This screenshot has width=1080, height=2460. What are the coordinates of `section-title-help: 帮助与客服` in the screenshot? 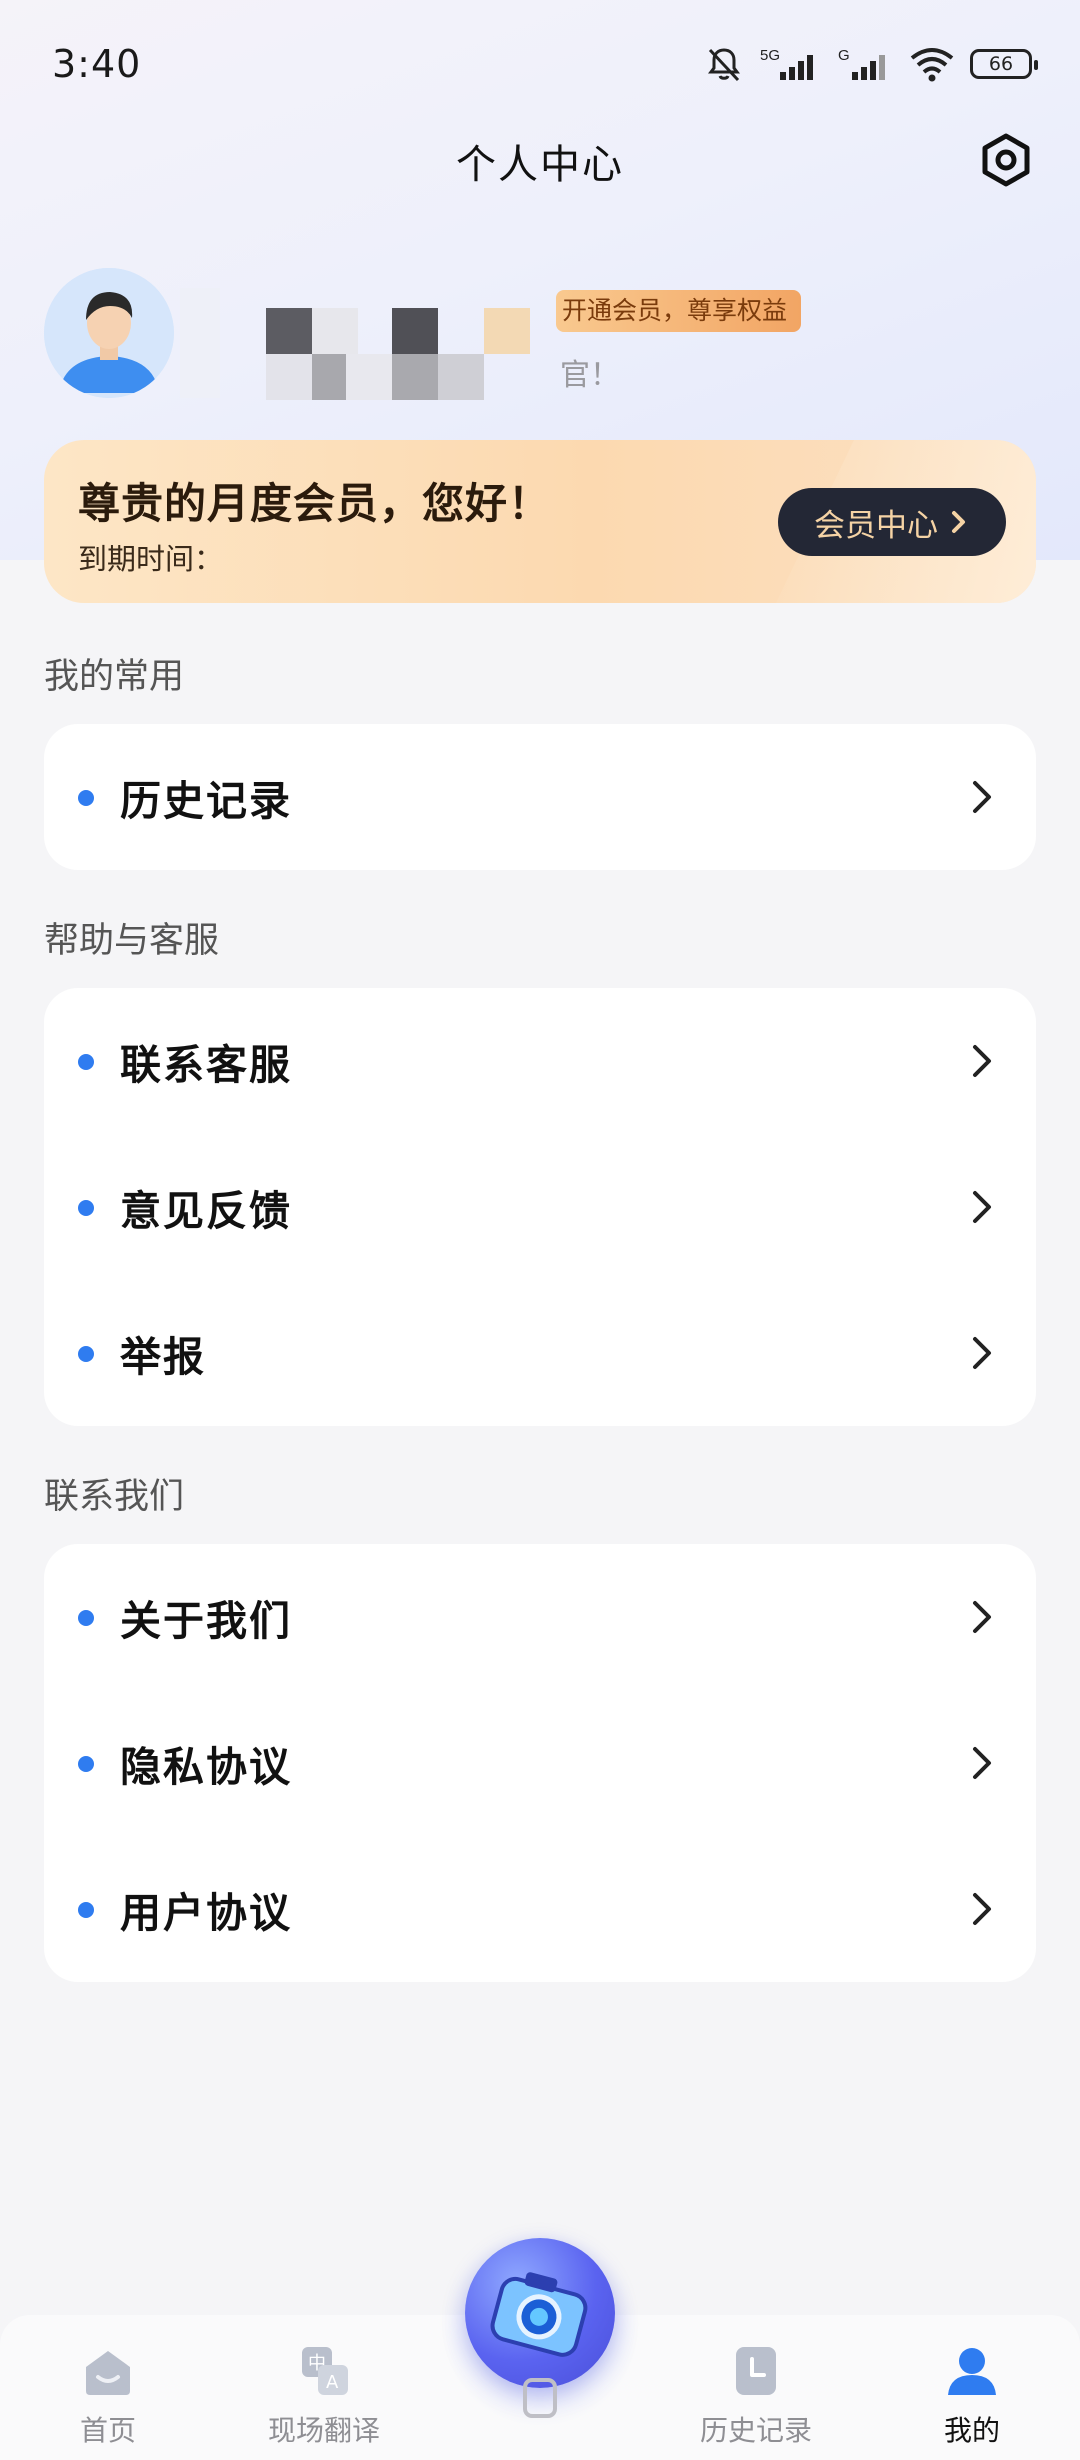 It's located at (132, 941).